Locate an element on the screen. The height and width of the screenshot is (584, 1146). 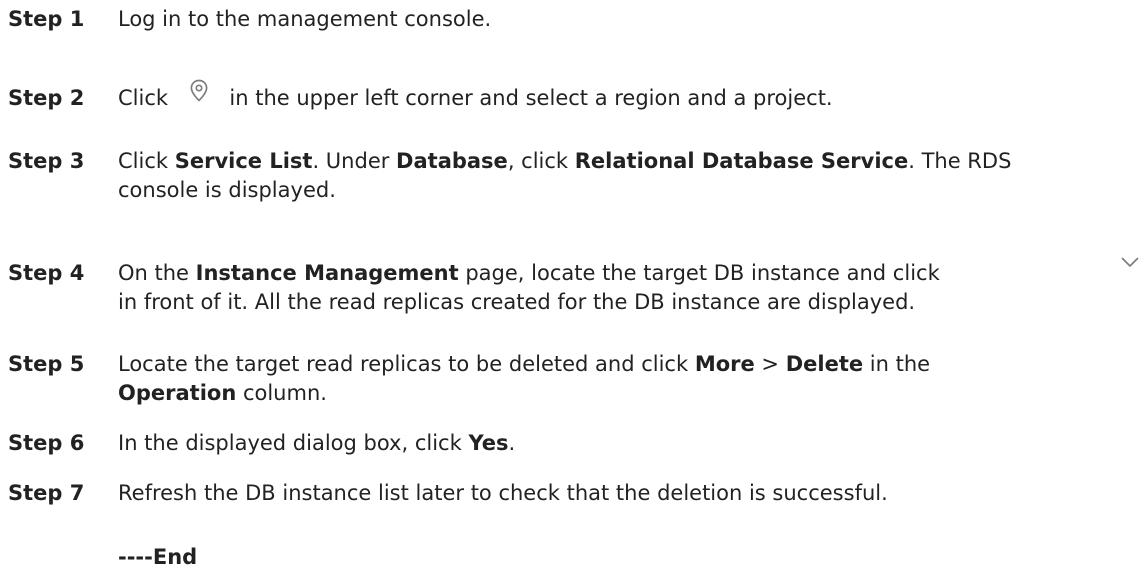
more-term: More is located at coordinates (724, 364).